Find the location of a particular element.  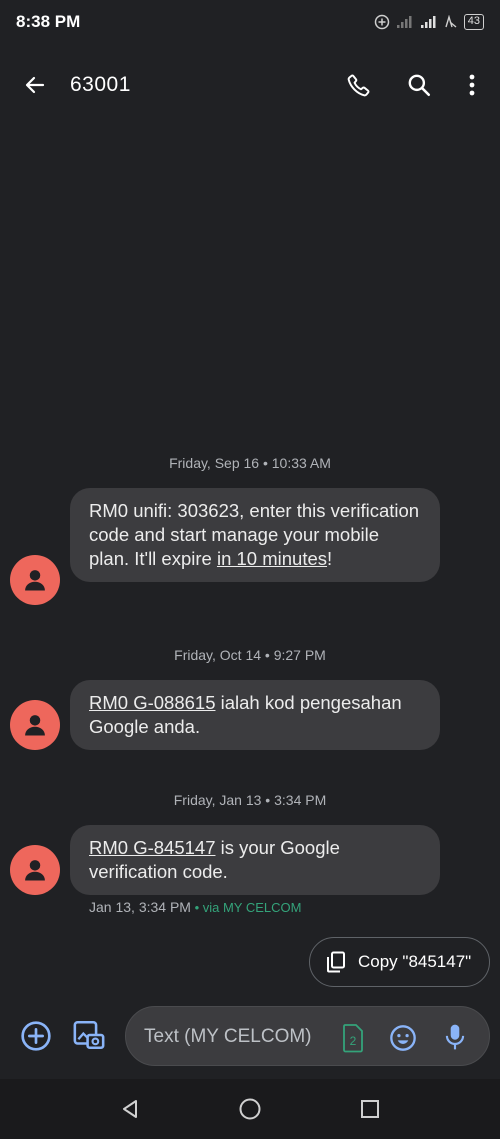

emoji-button is located at coordinates (403, 1038).